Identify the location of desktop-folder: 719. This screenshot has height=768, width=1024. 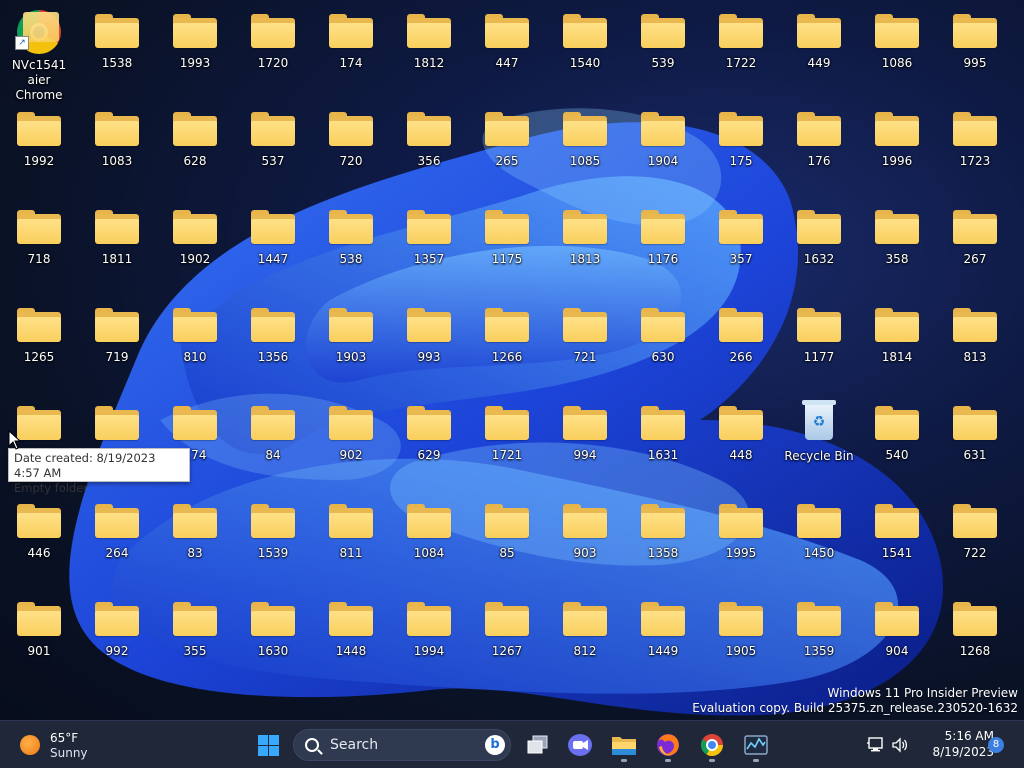
(117, 344).